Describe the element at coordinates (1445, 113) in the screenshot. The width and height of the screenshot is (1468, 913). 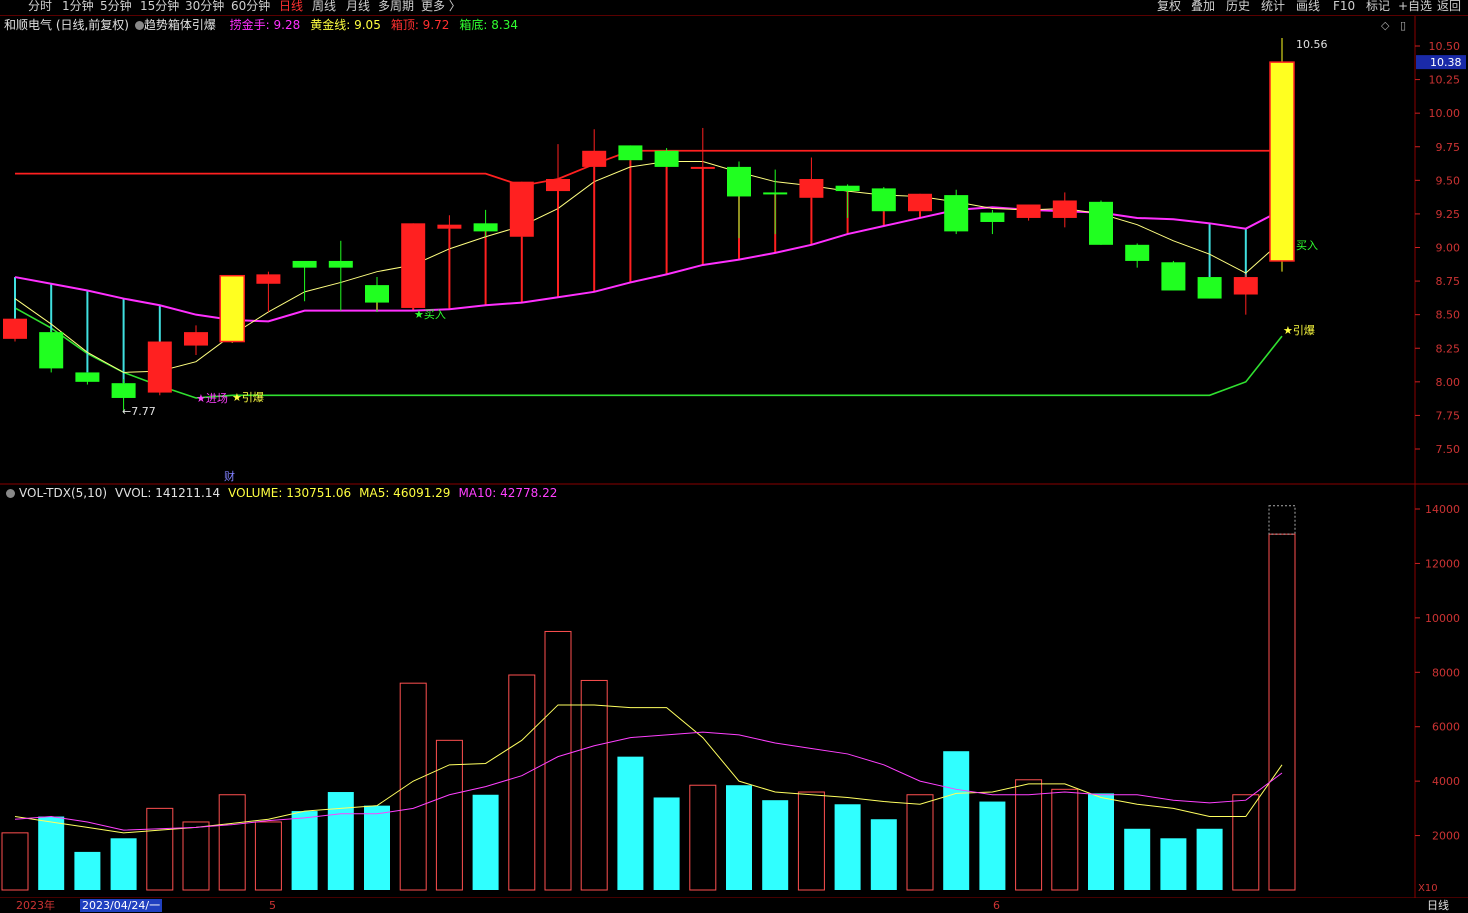
I see `price-tick-label-2: 10.00` at that location.